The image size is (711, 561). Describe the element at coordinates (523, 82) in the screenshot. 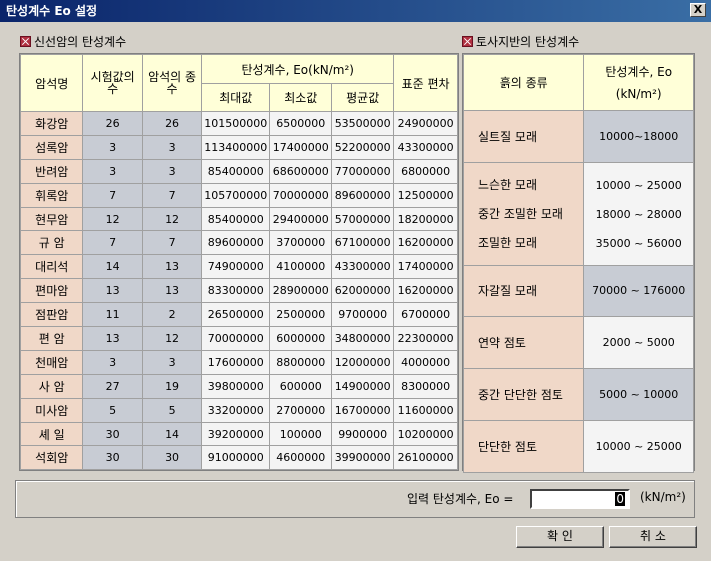

I see `header-soil-type: 흙의 종류` at that location.